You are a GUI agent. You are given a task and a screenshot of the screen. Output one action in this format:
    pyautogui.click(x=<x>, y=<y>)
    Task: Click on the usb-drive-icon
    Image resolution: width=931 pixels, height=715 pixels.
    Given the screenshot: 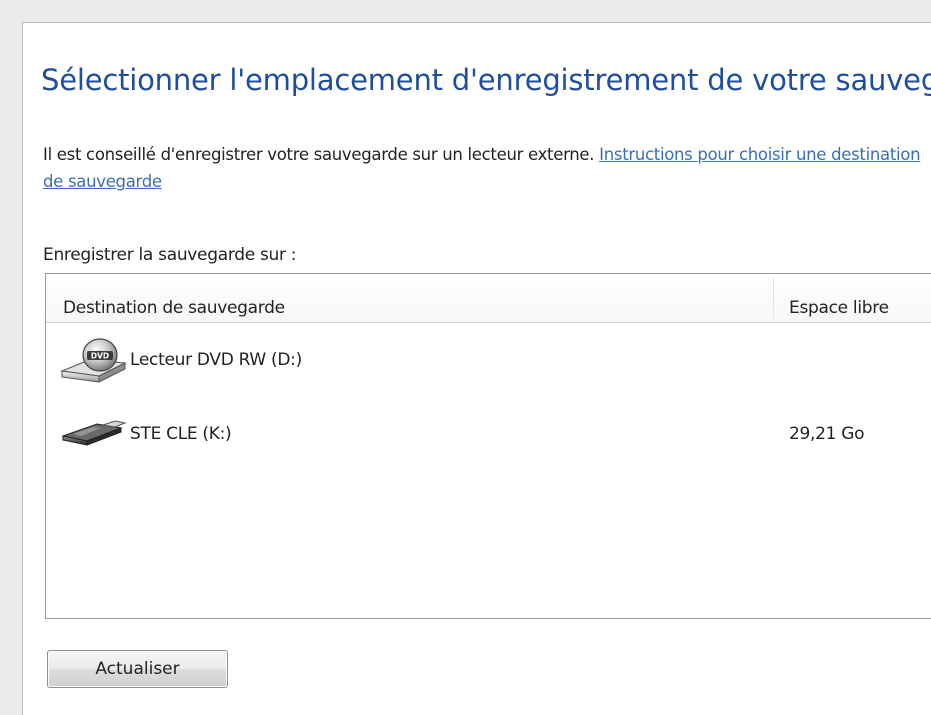 What is the action you would take?
    pyautogui.click(x=94, y=435)
    